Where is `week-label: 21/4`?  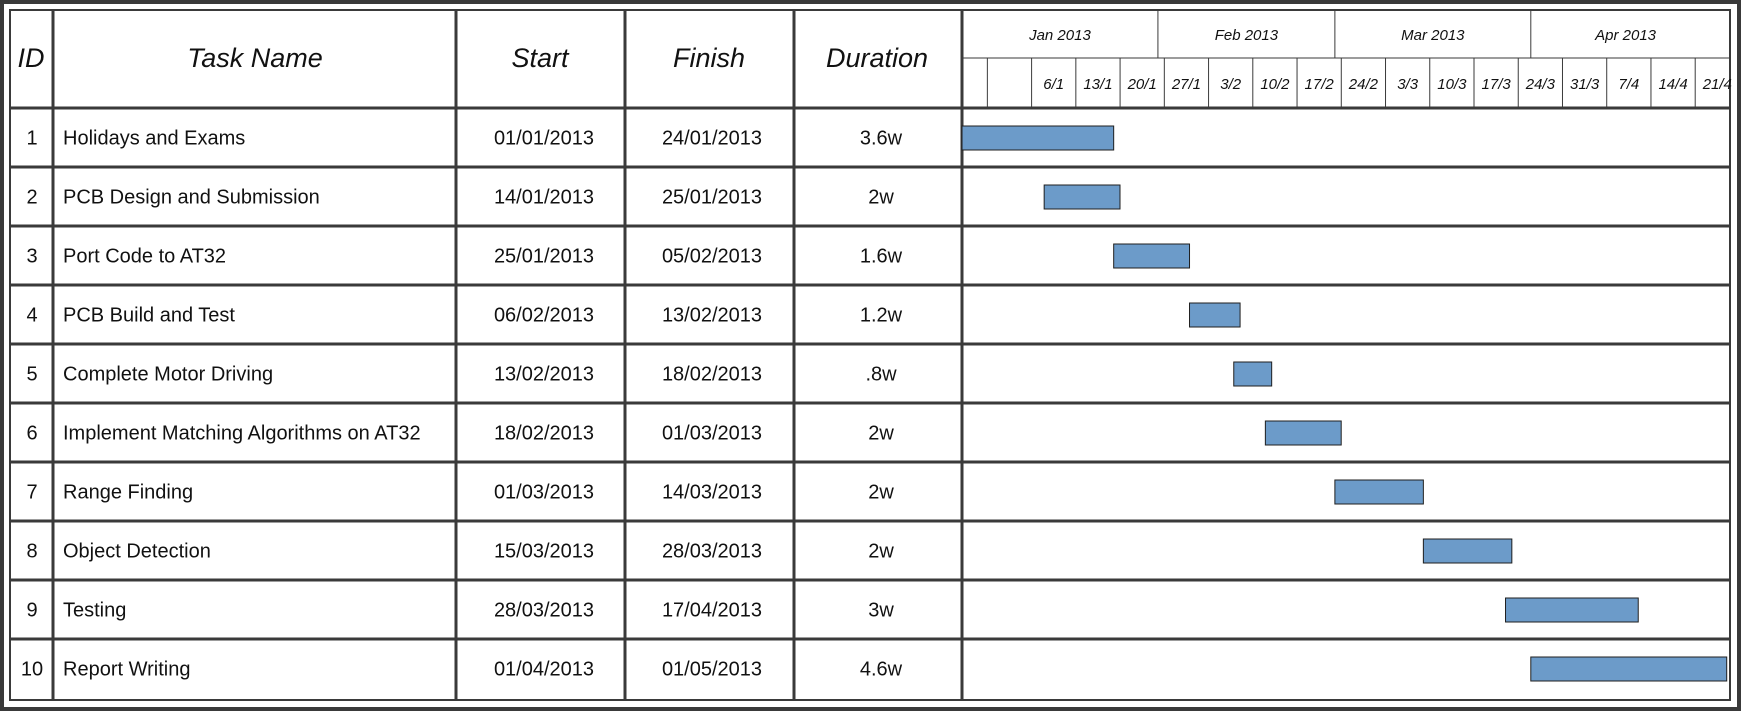
week-label: 21/4 is located at coordinates (1717, 84).